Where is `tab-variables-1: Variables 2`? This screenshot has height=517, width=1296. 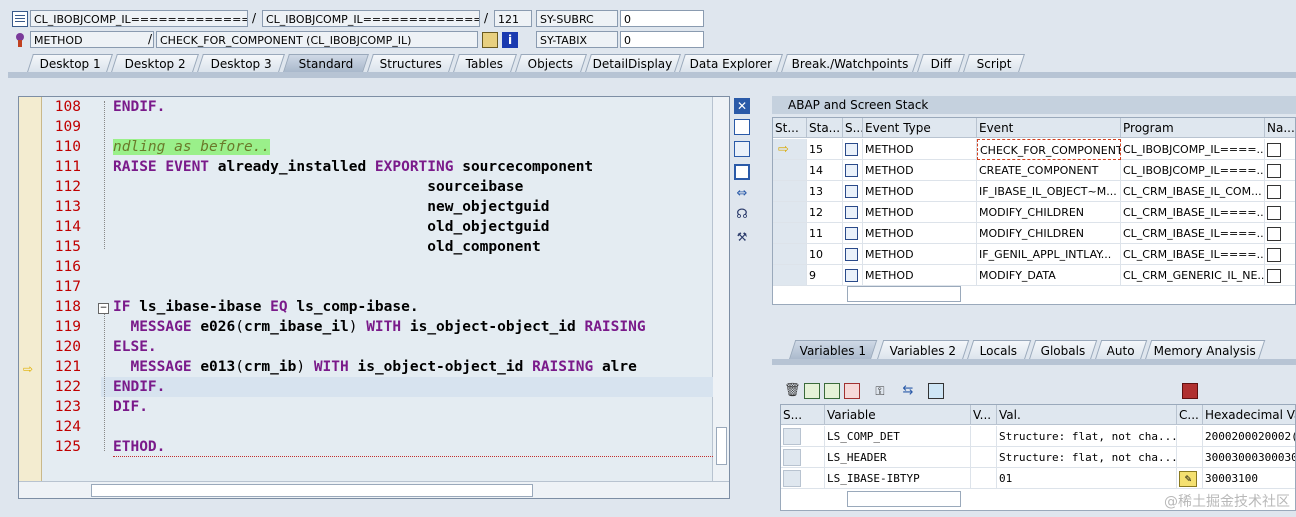
tab-variables-1: Variables 2 is located at coordinates (923, 350).